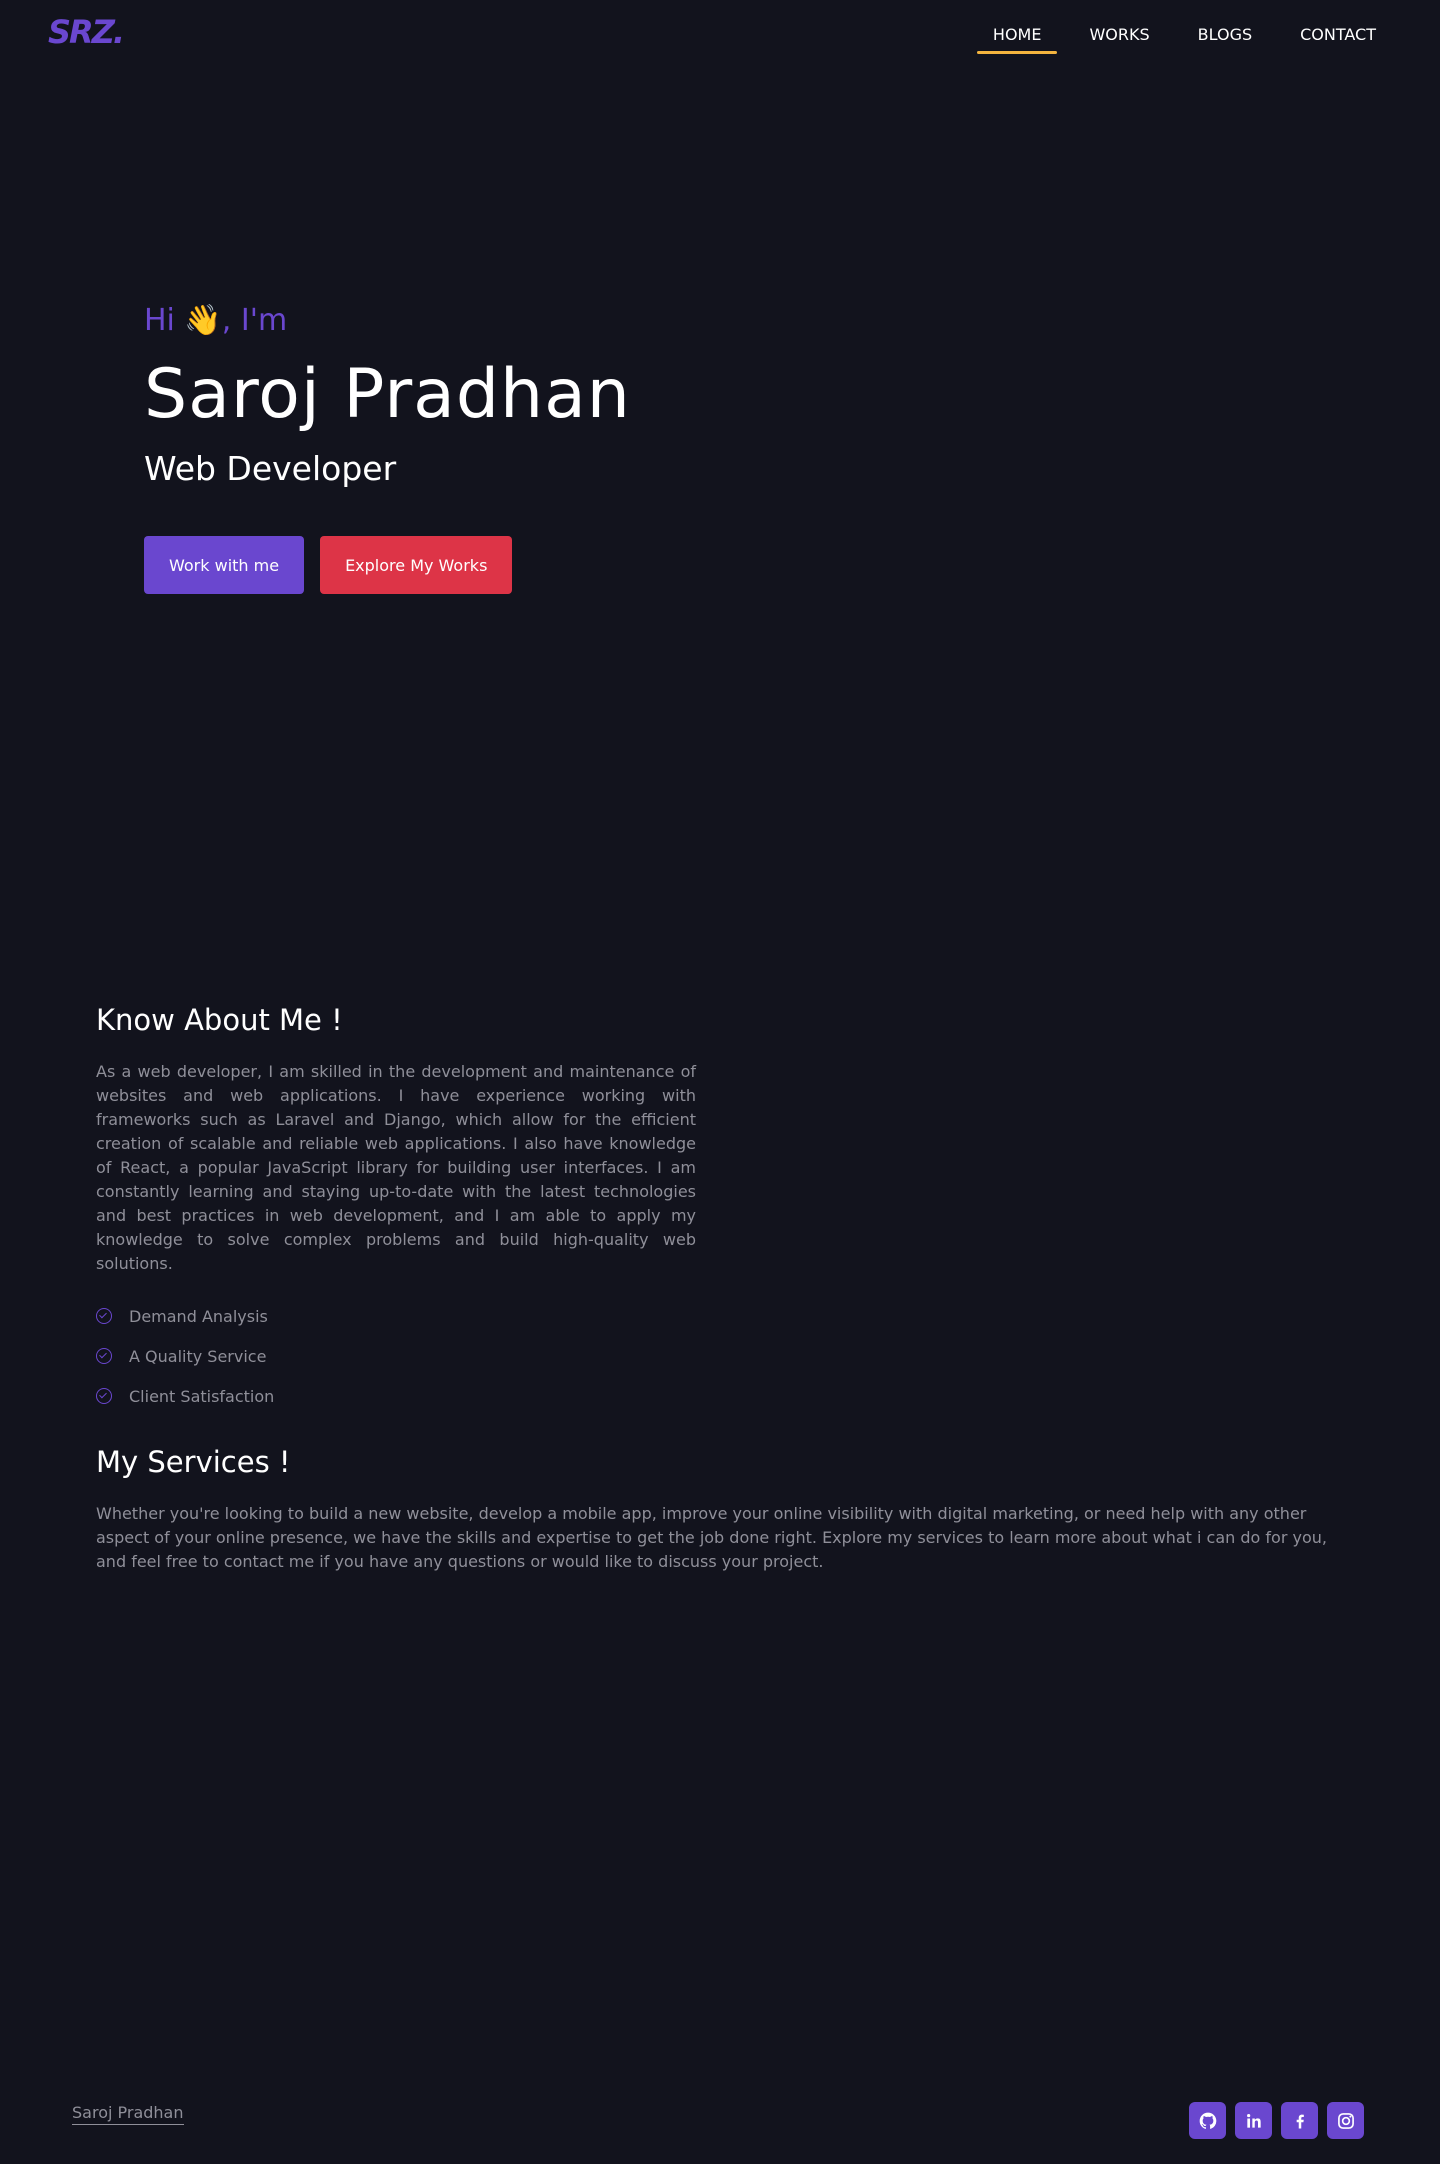  I want to click on feature-label: A Quality Service, so click(198, 1356).